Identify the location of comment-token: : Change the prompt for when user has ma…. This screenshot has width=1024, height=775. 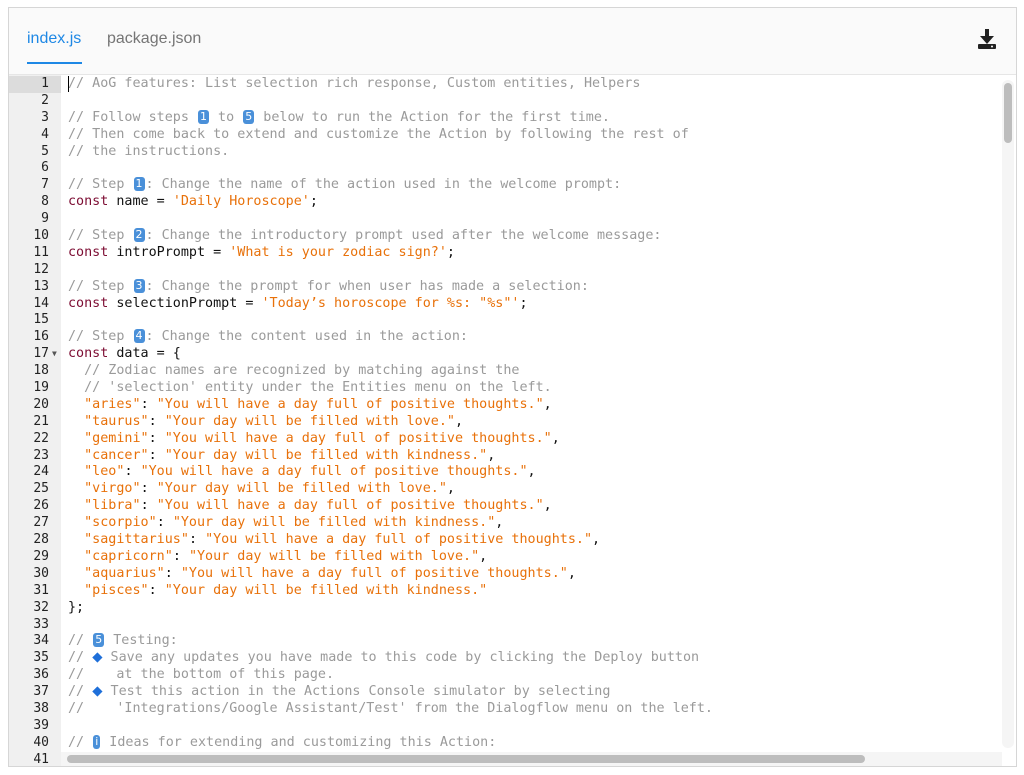
(367, 286).